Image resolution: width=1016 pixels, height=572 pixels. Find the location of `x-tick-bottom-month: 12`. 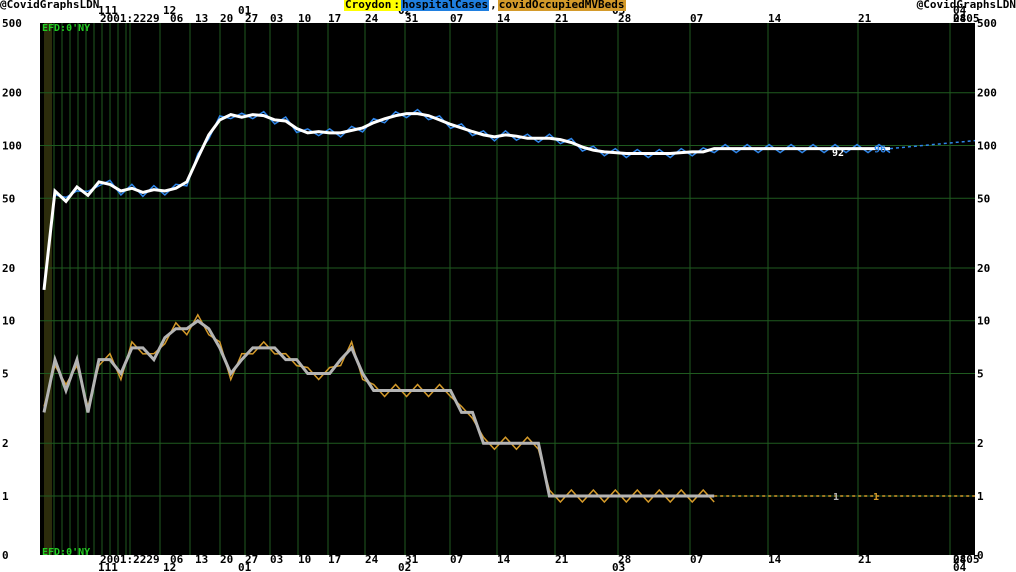

x-tick-bottom-month: 12 is located at coordinates (169, 566).